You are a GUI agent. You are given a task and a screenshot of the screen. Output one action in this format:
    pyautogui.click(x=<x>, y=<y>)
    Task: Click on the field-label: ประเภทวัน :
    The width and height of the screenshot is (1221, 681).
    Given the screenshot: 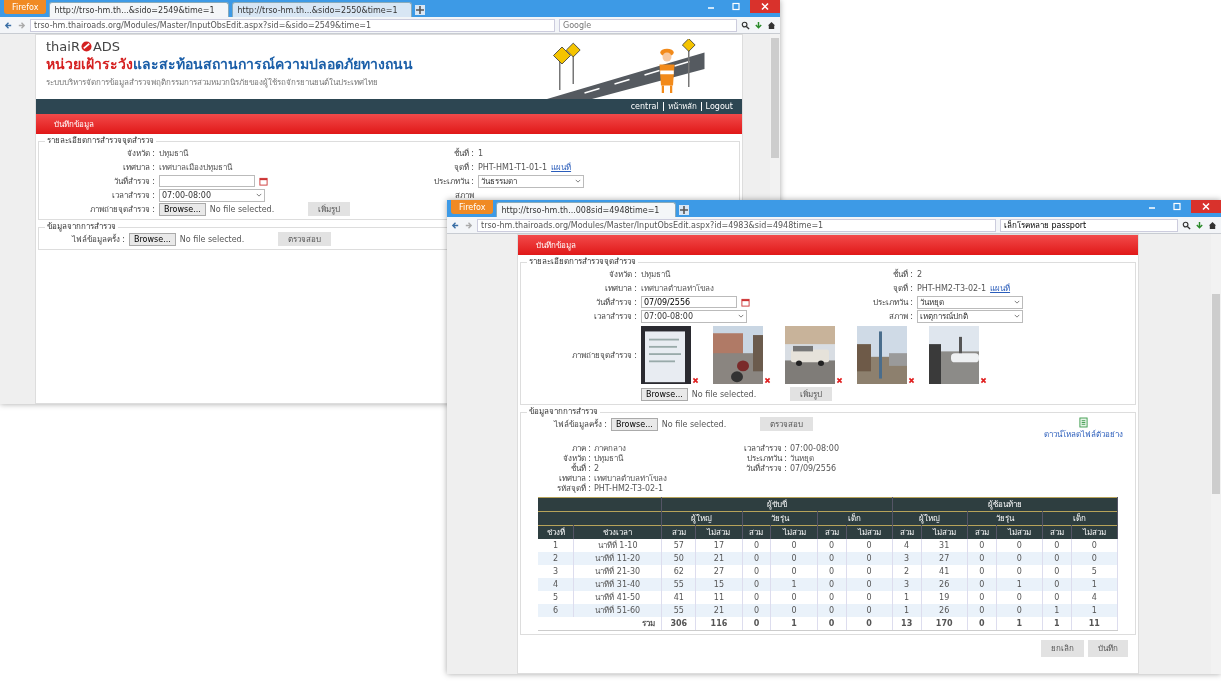 What is the action you would take?
    pyautogui.click(x=892, y=302)
    